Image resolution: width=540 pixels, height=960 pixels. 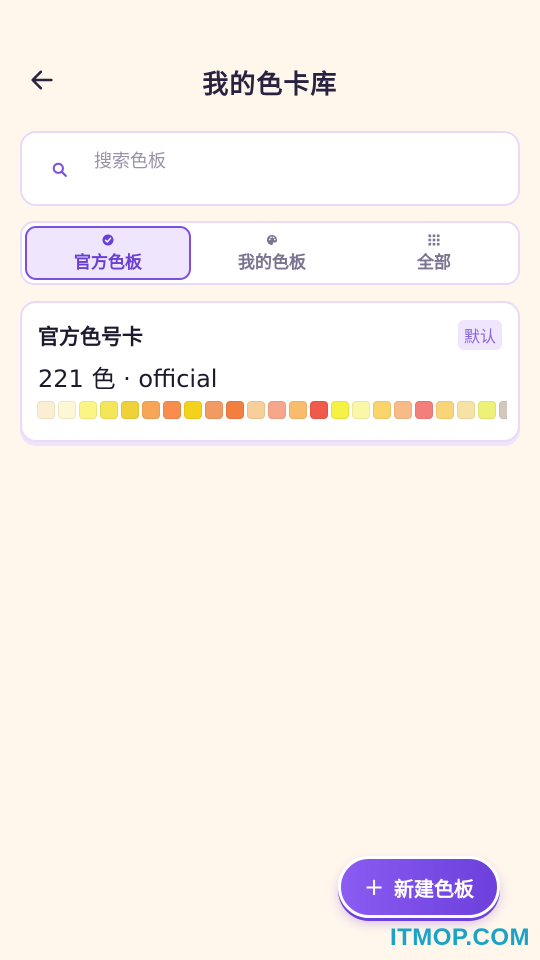 I want to click on search-input, so click(x=294, y=161).